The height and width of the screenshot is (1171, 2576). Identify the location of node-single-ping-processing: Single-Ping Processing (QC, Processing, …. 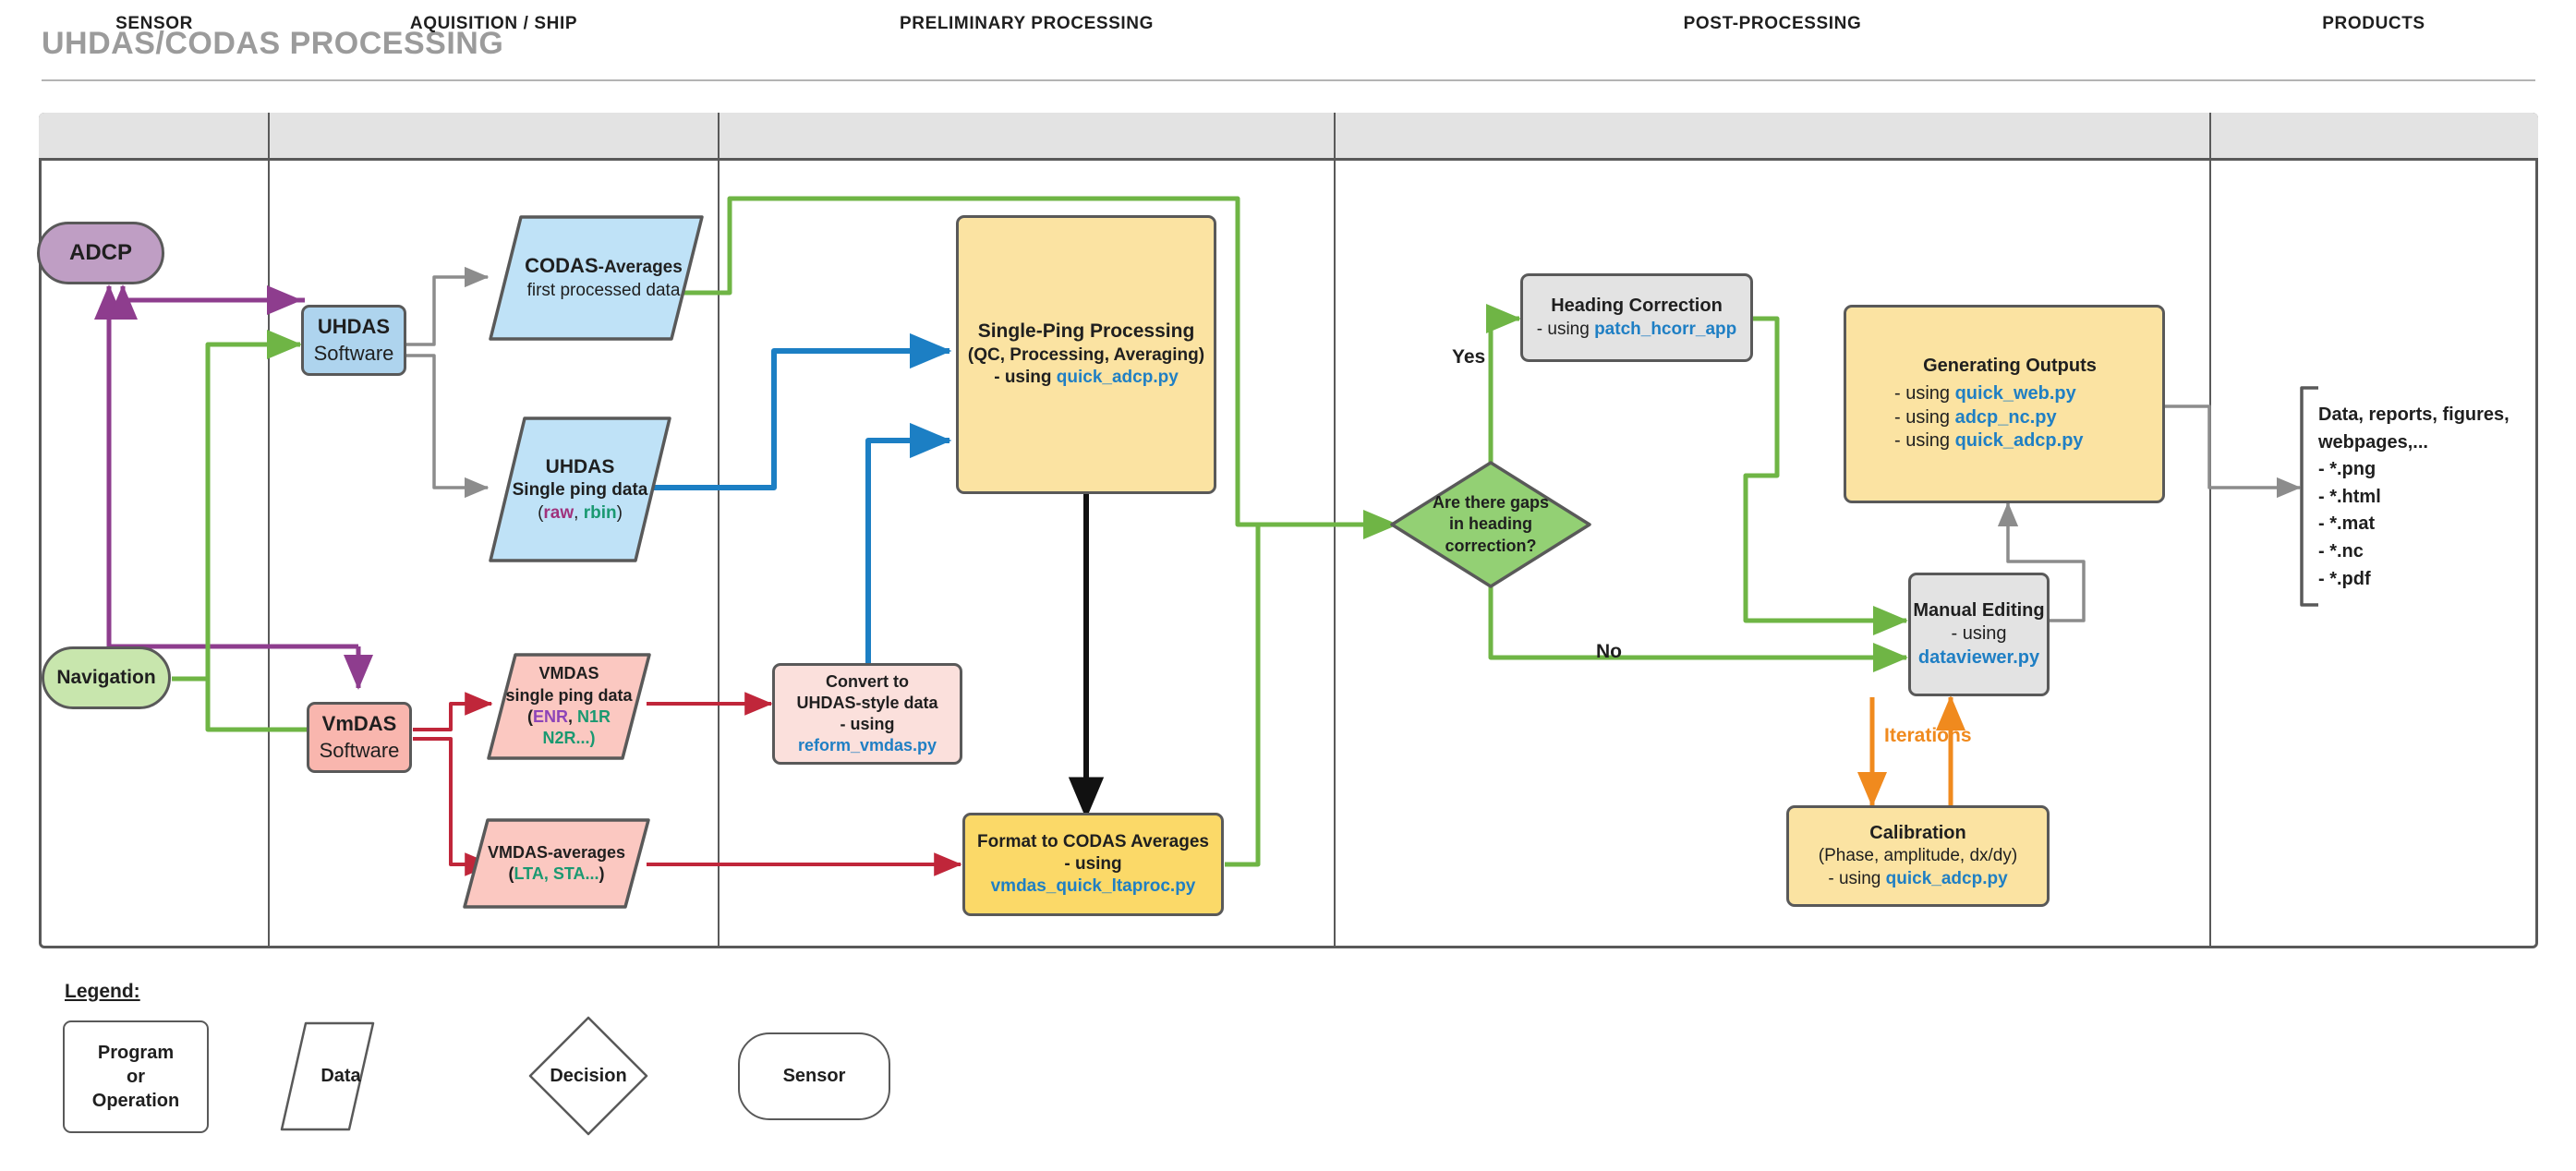
(1086, 354).